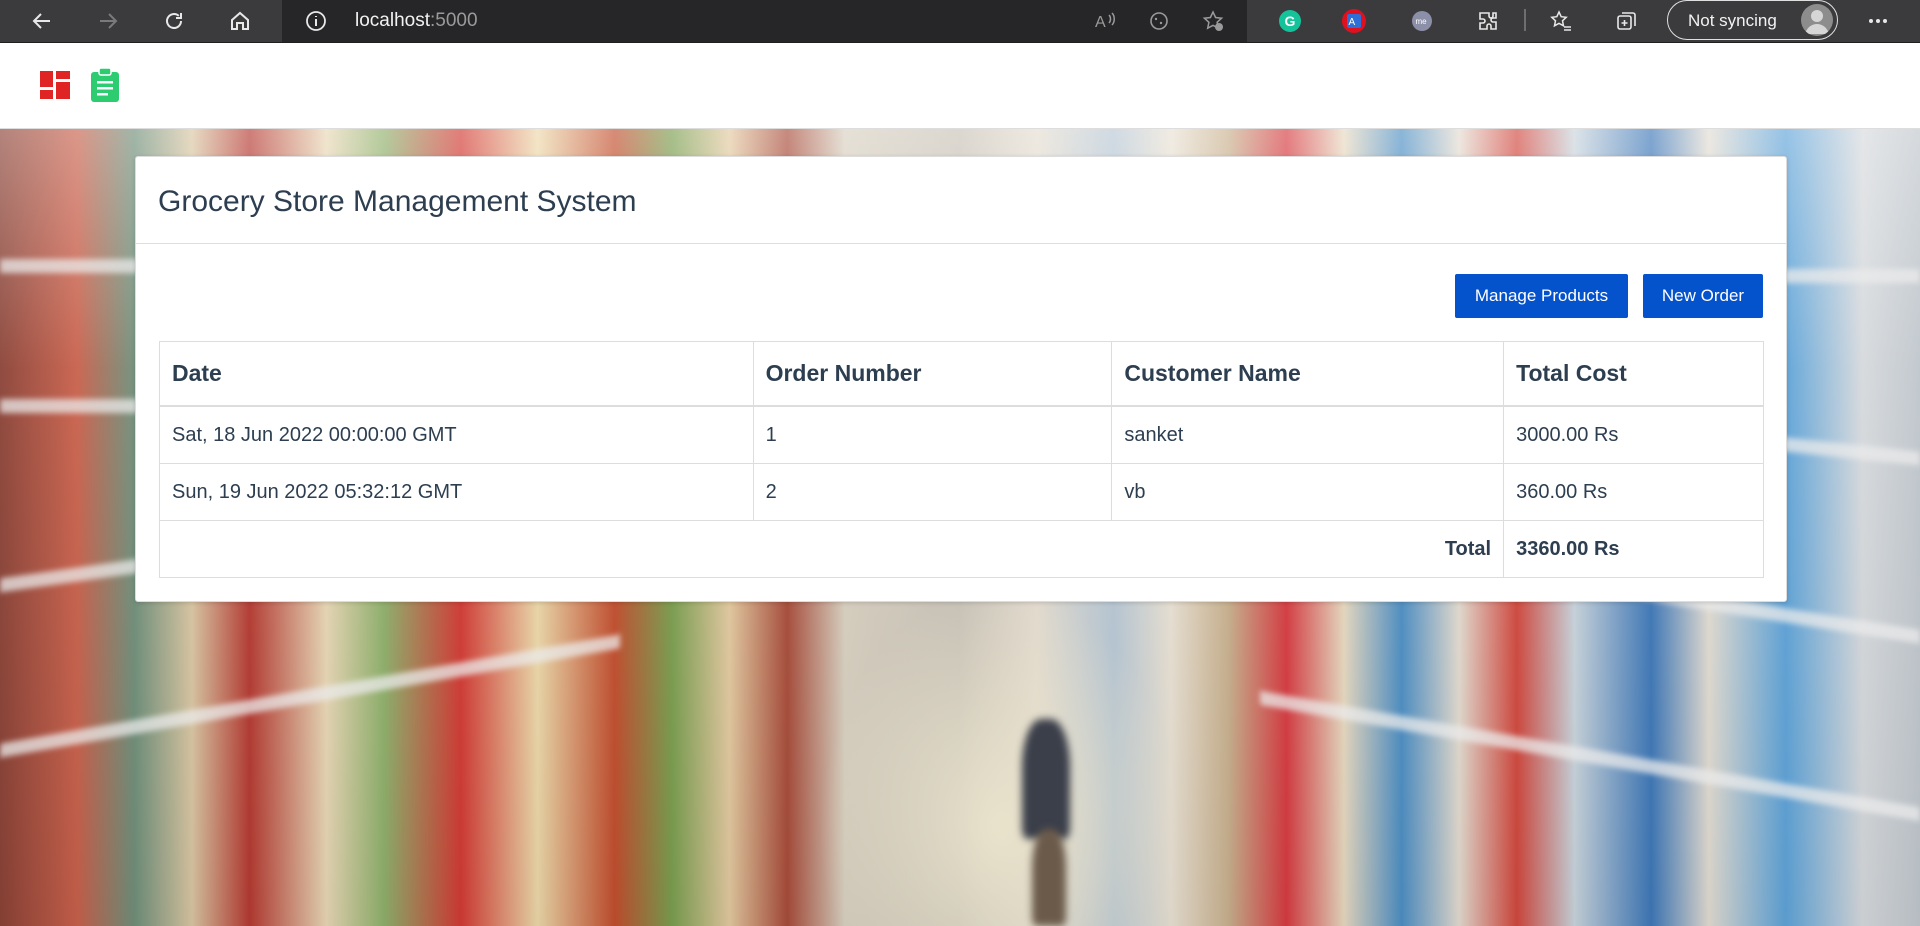 The image size is (1920, 926). I want to click on page-title: Grocery Store Management System, so click(397, 201).